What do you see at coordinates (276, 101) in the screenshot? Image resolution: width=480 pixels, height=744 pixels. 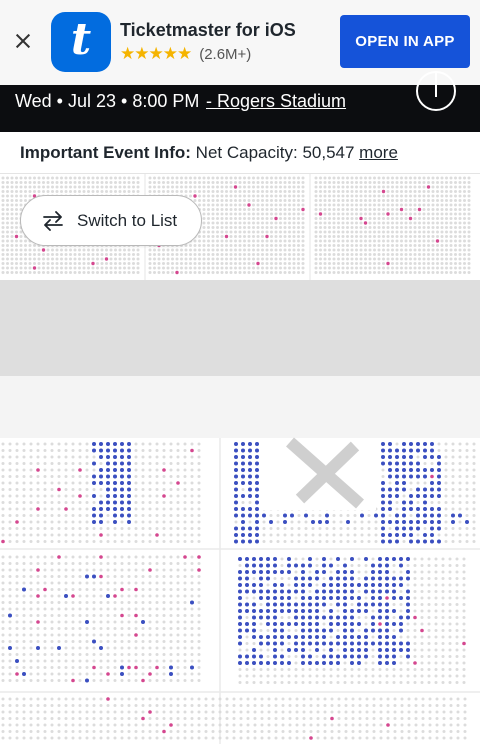 I see `venue-link: - Rogers Stadium` at bounding box center [276, 101].